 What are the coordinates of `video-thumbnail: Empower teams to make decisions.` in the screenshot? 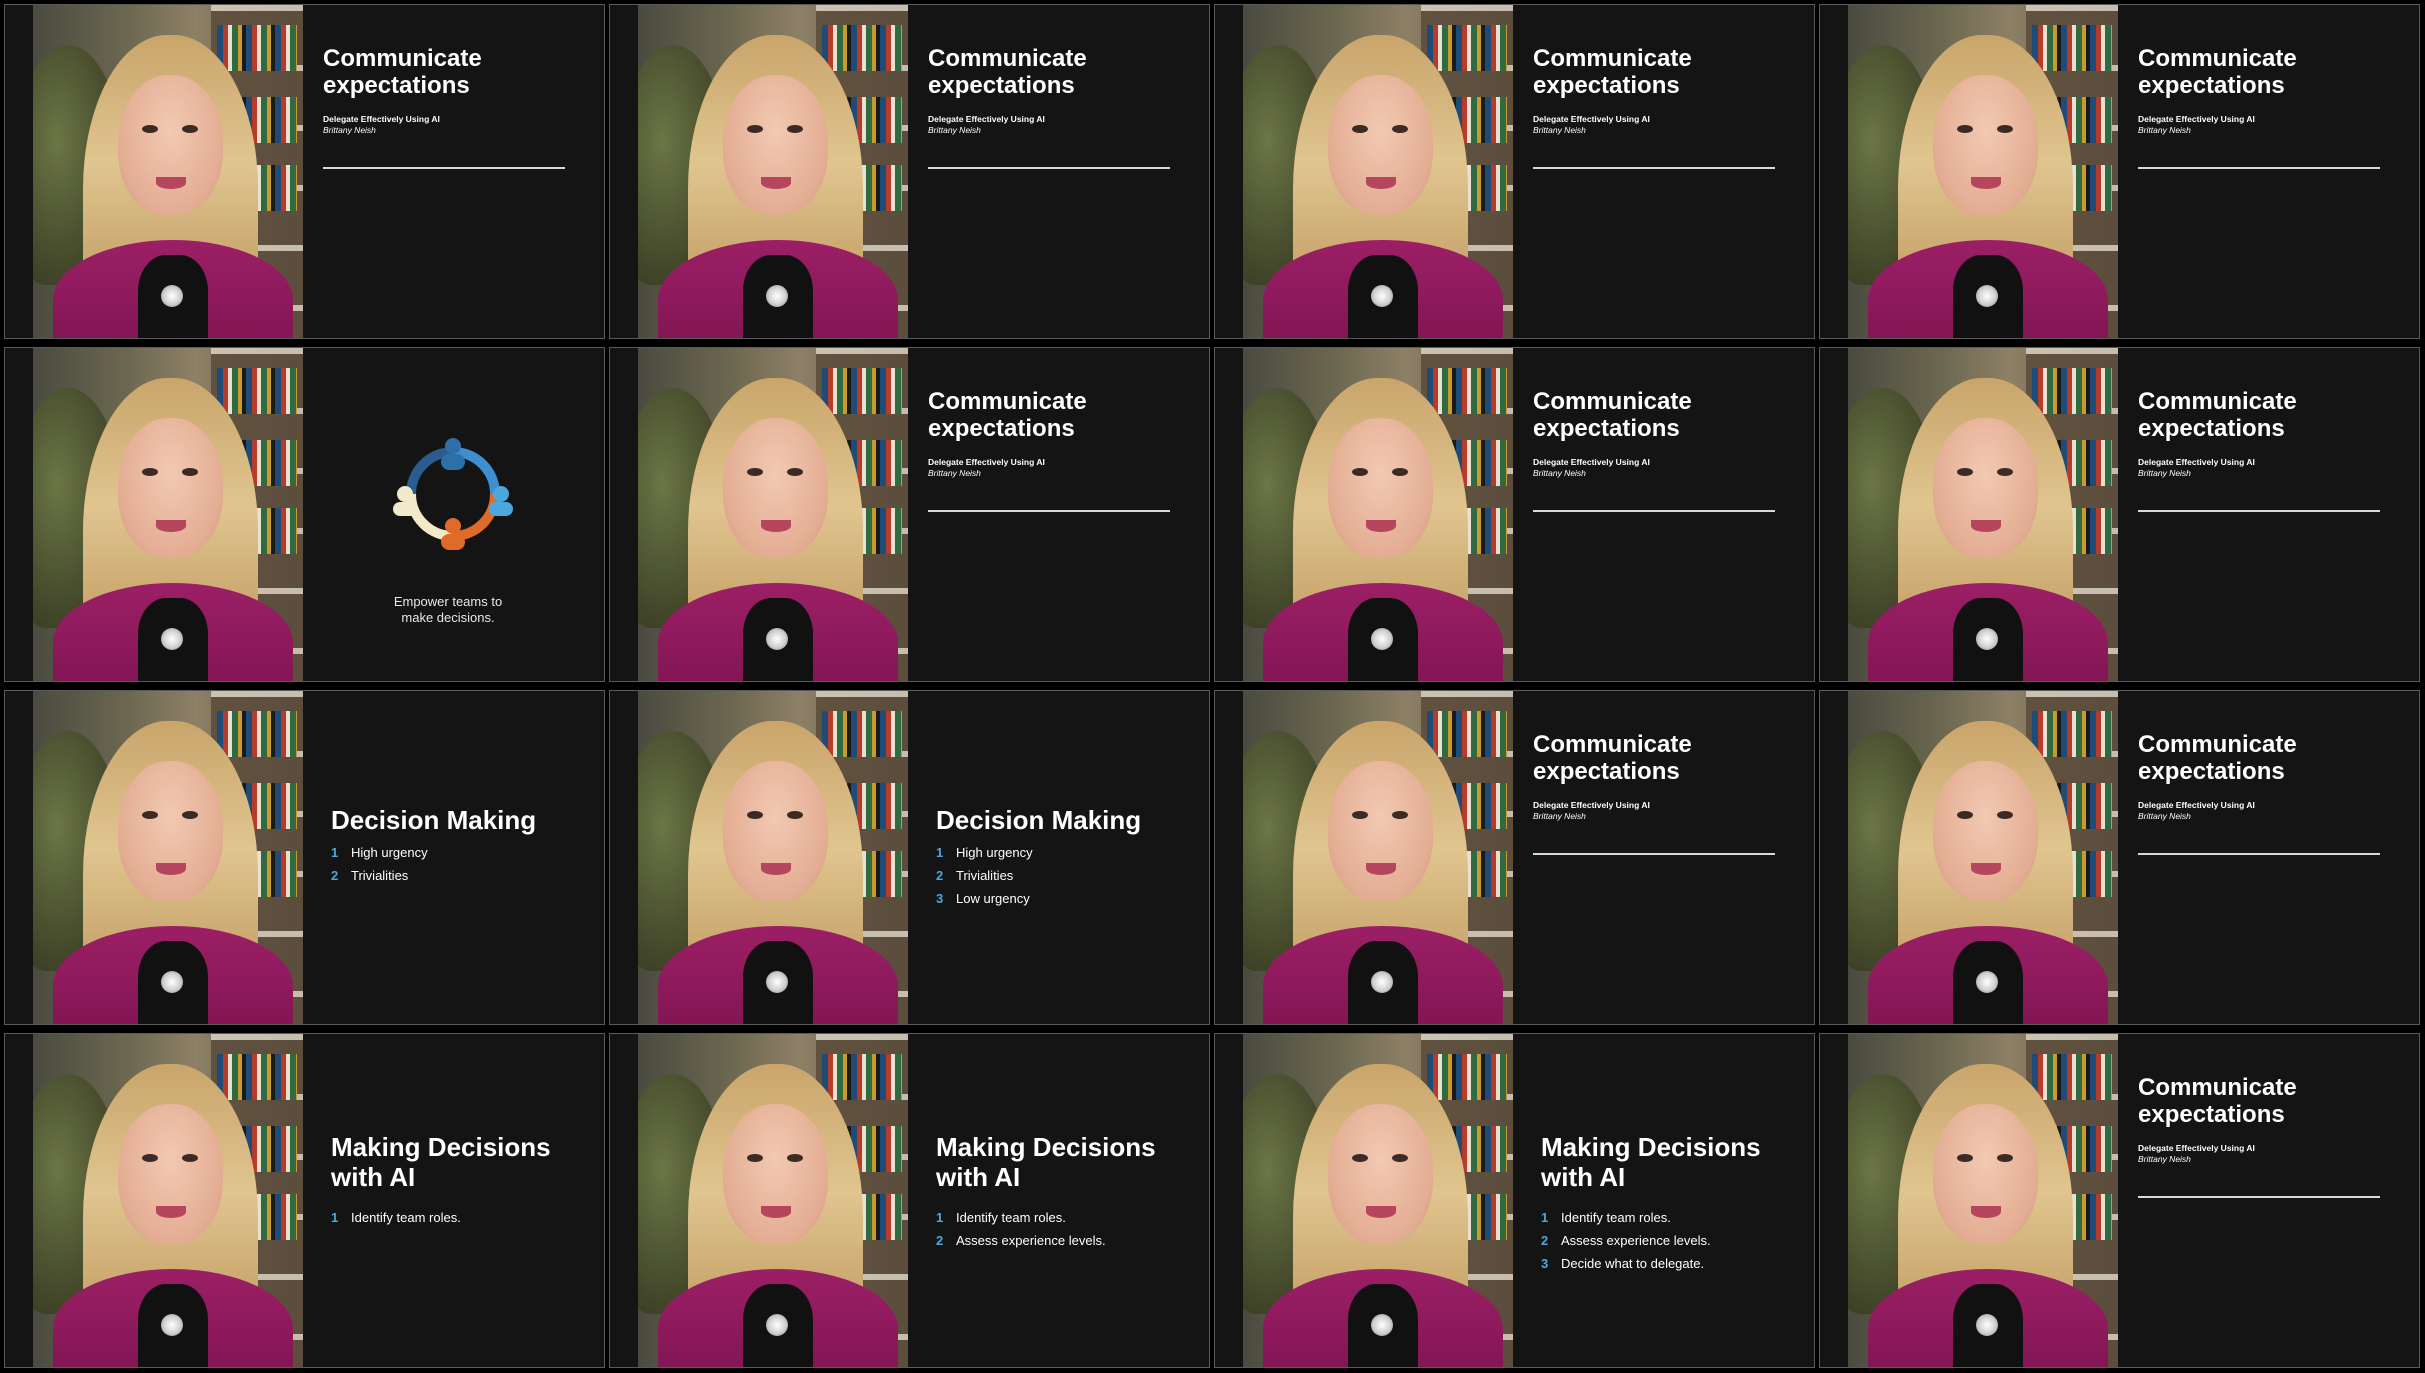 It's located at (304, 514).